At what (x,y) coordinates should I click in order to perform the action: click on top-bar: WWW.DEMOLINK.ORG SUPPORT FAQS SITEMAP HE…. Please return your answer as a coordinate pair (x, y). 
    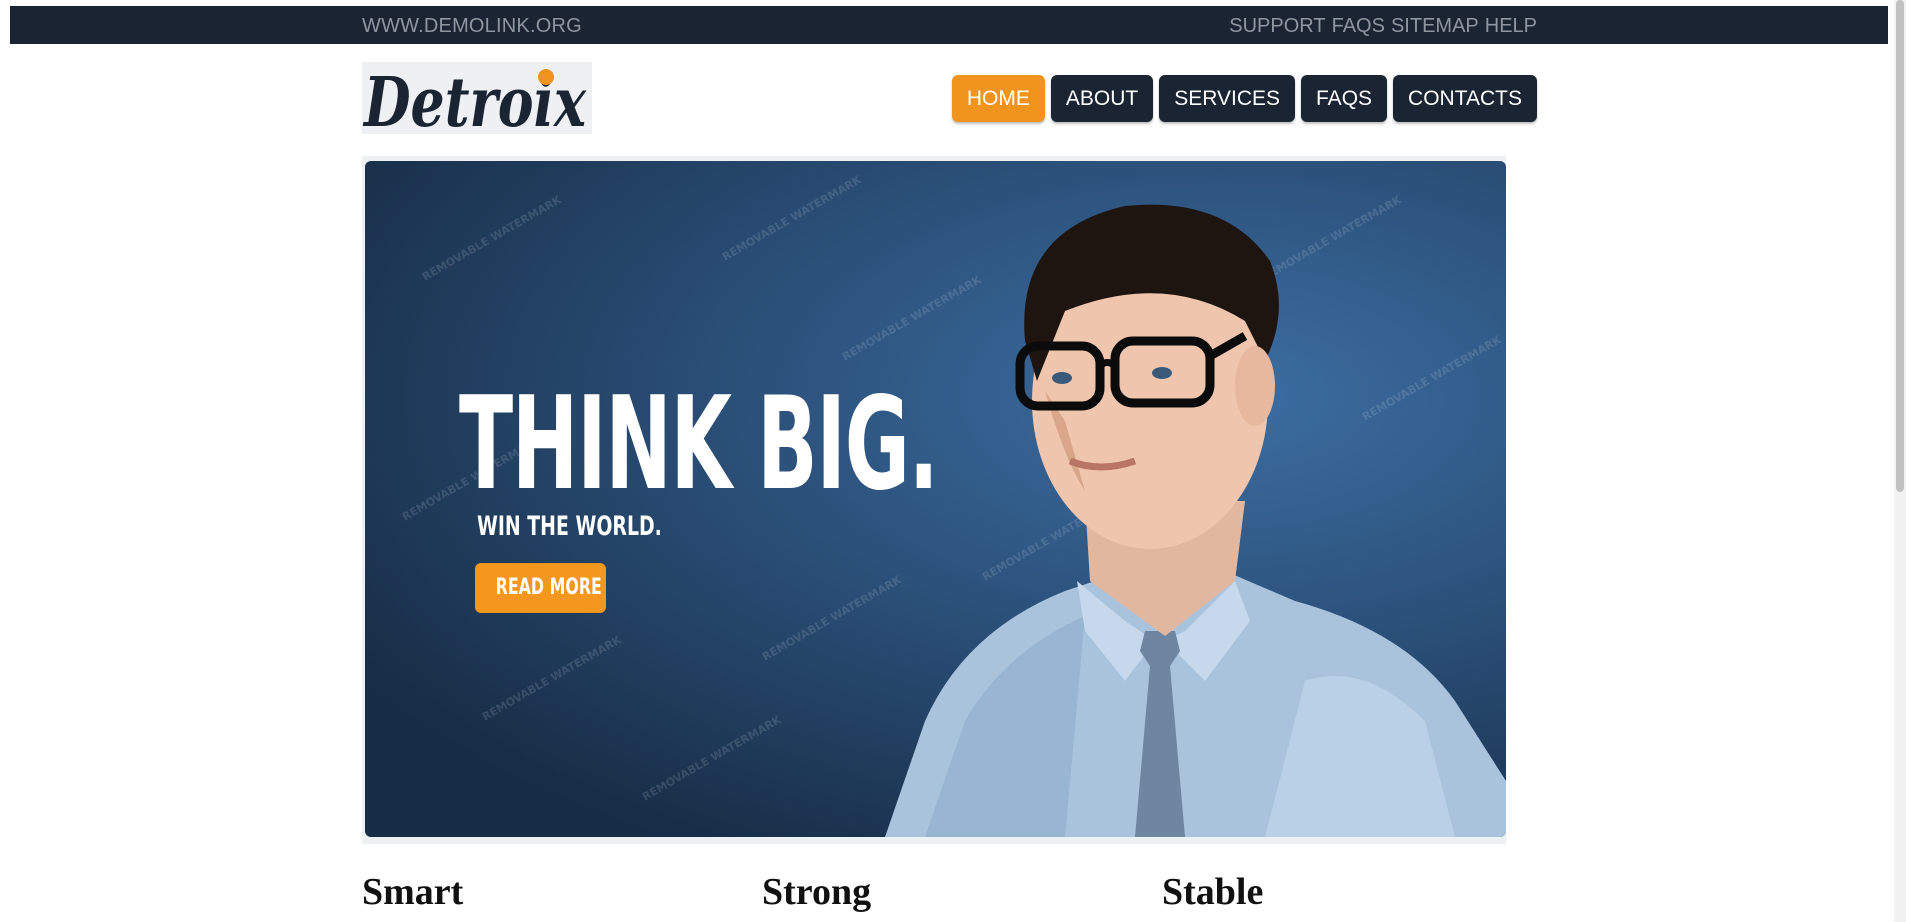
    Looking at the image, I should click on (949, 25).